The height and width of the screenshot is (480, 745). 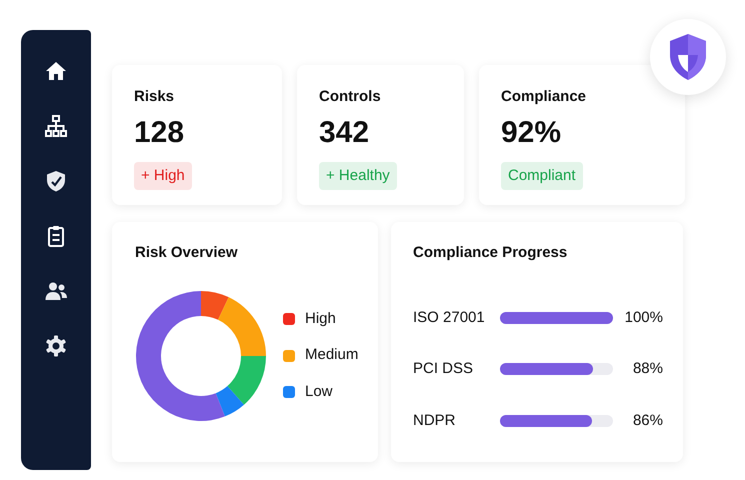 What do you see at coordinates (688, 57) in the screenshot?
I see `shield-icon` at bounding box center [688, 57].